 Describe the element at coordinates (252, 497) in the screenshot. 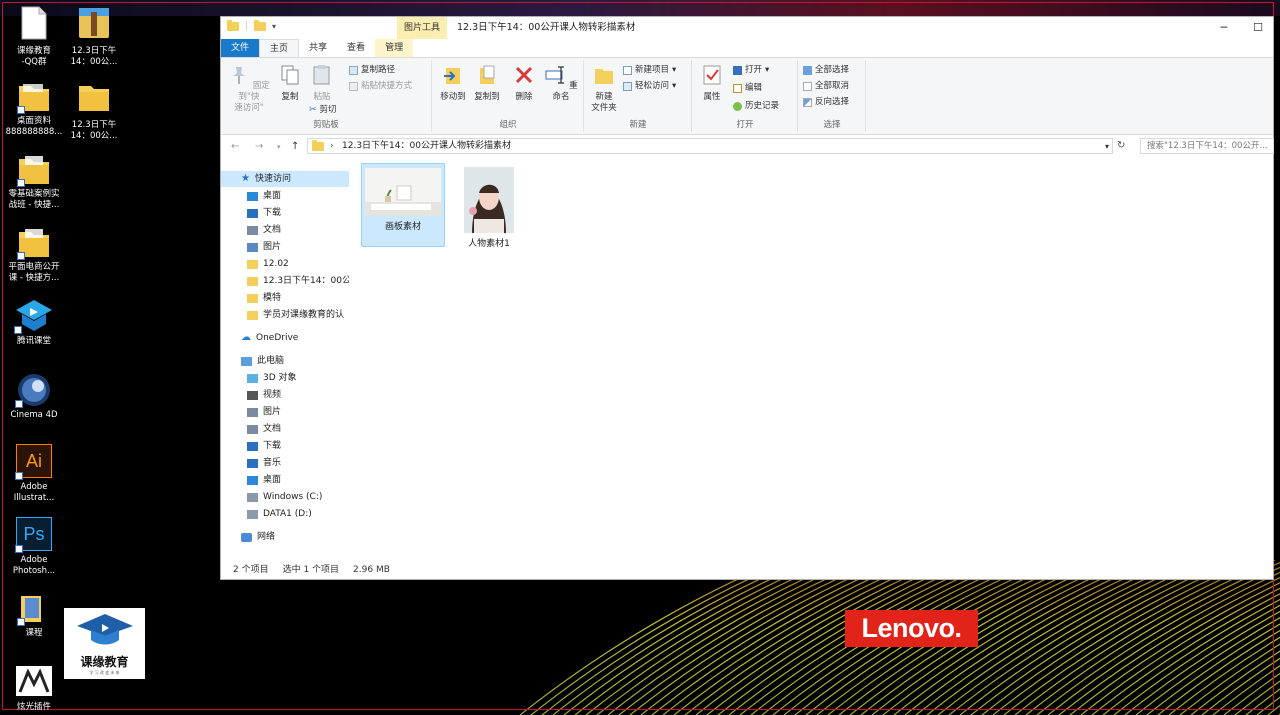

I see `drive-icon` at that location.